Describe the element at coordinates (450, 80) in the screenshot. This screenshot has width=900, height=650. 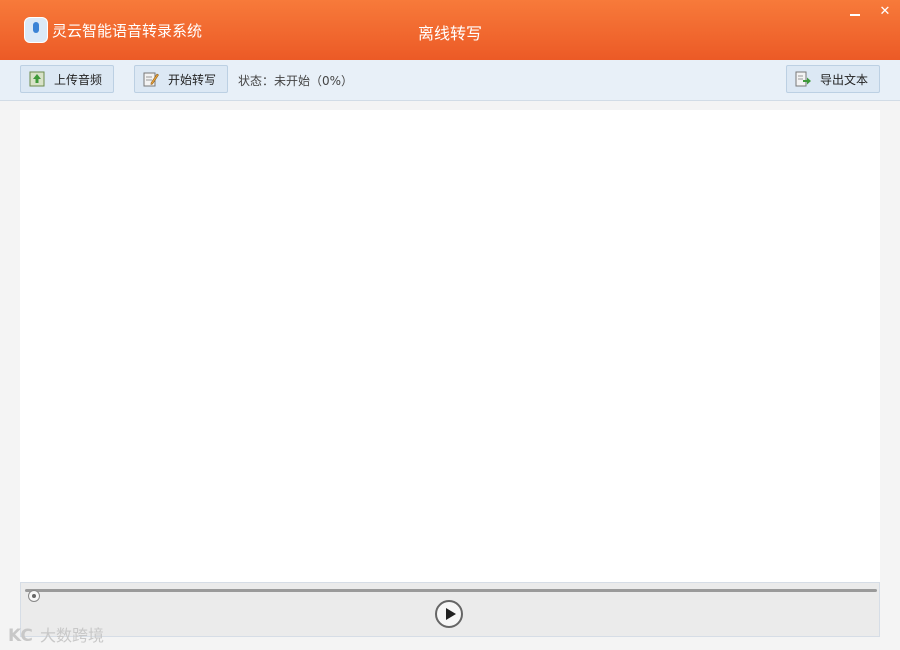
I see `toolbar: 上传音频 开始转写 状态：未开始（0%） 导出文本` at that location.